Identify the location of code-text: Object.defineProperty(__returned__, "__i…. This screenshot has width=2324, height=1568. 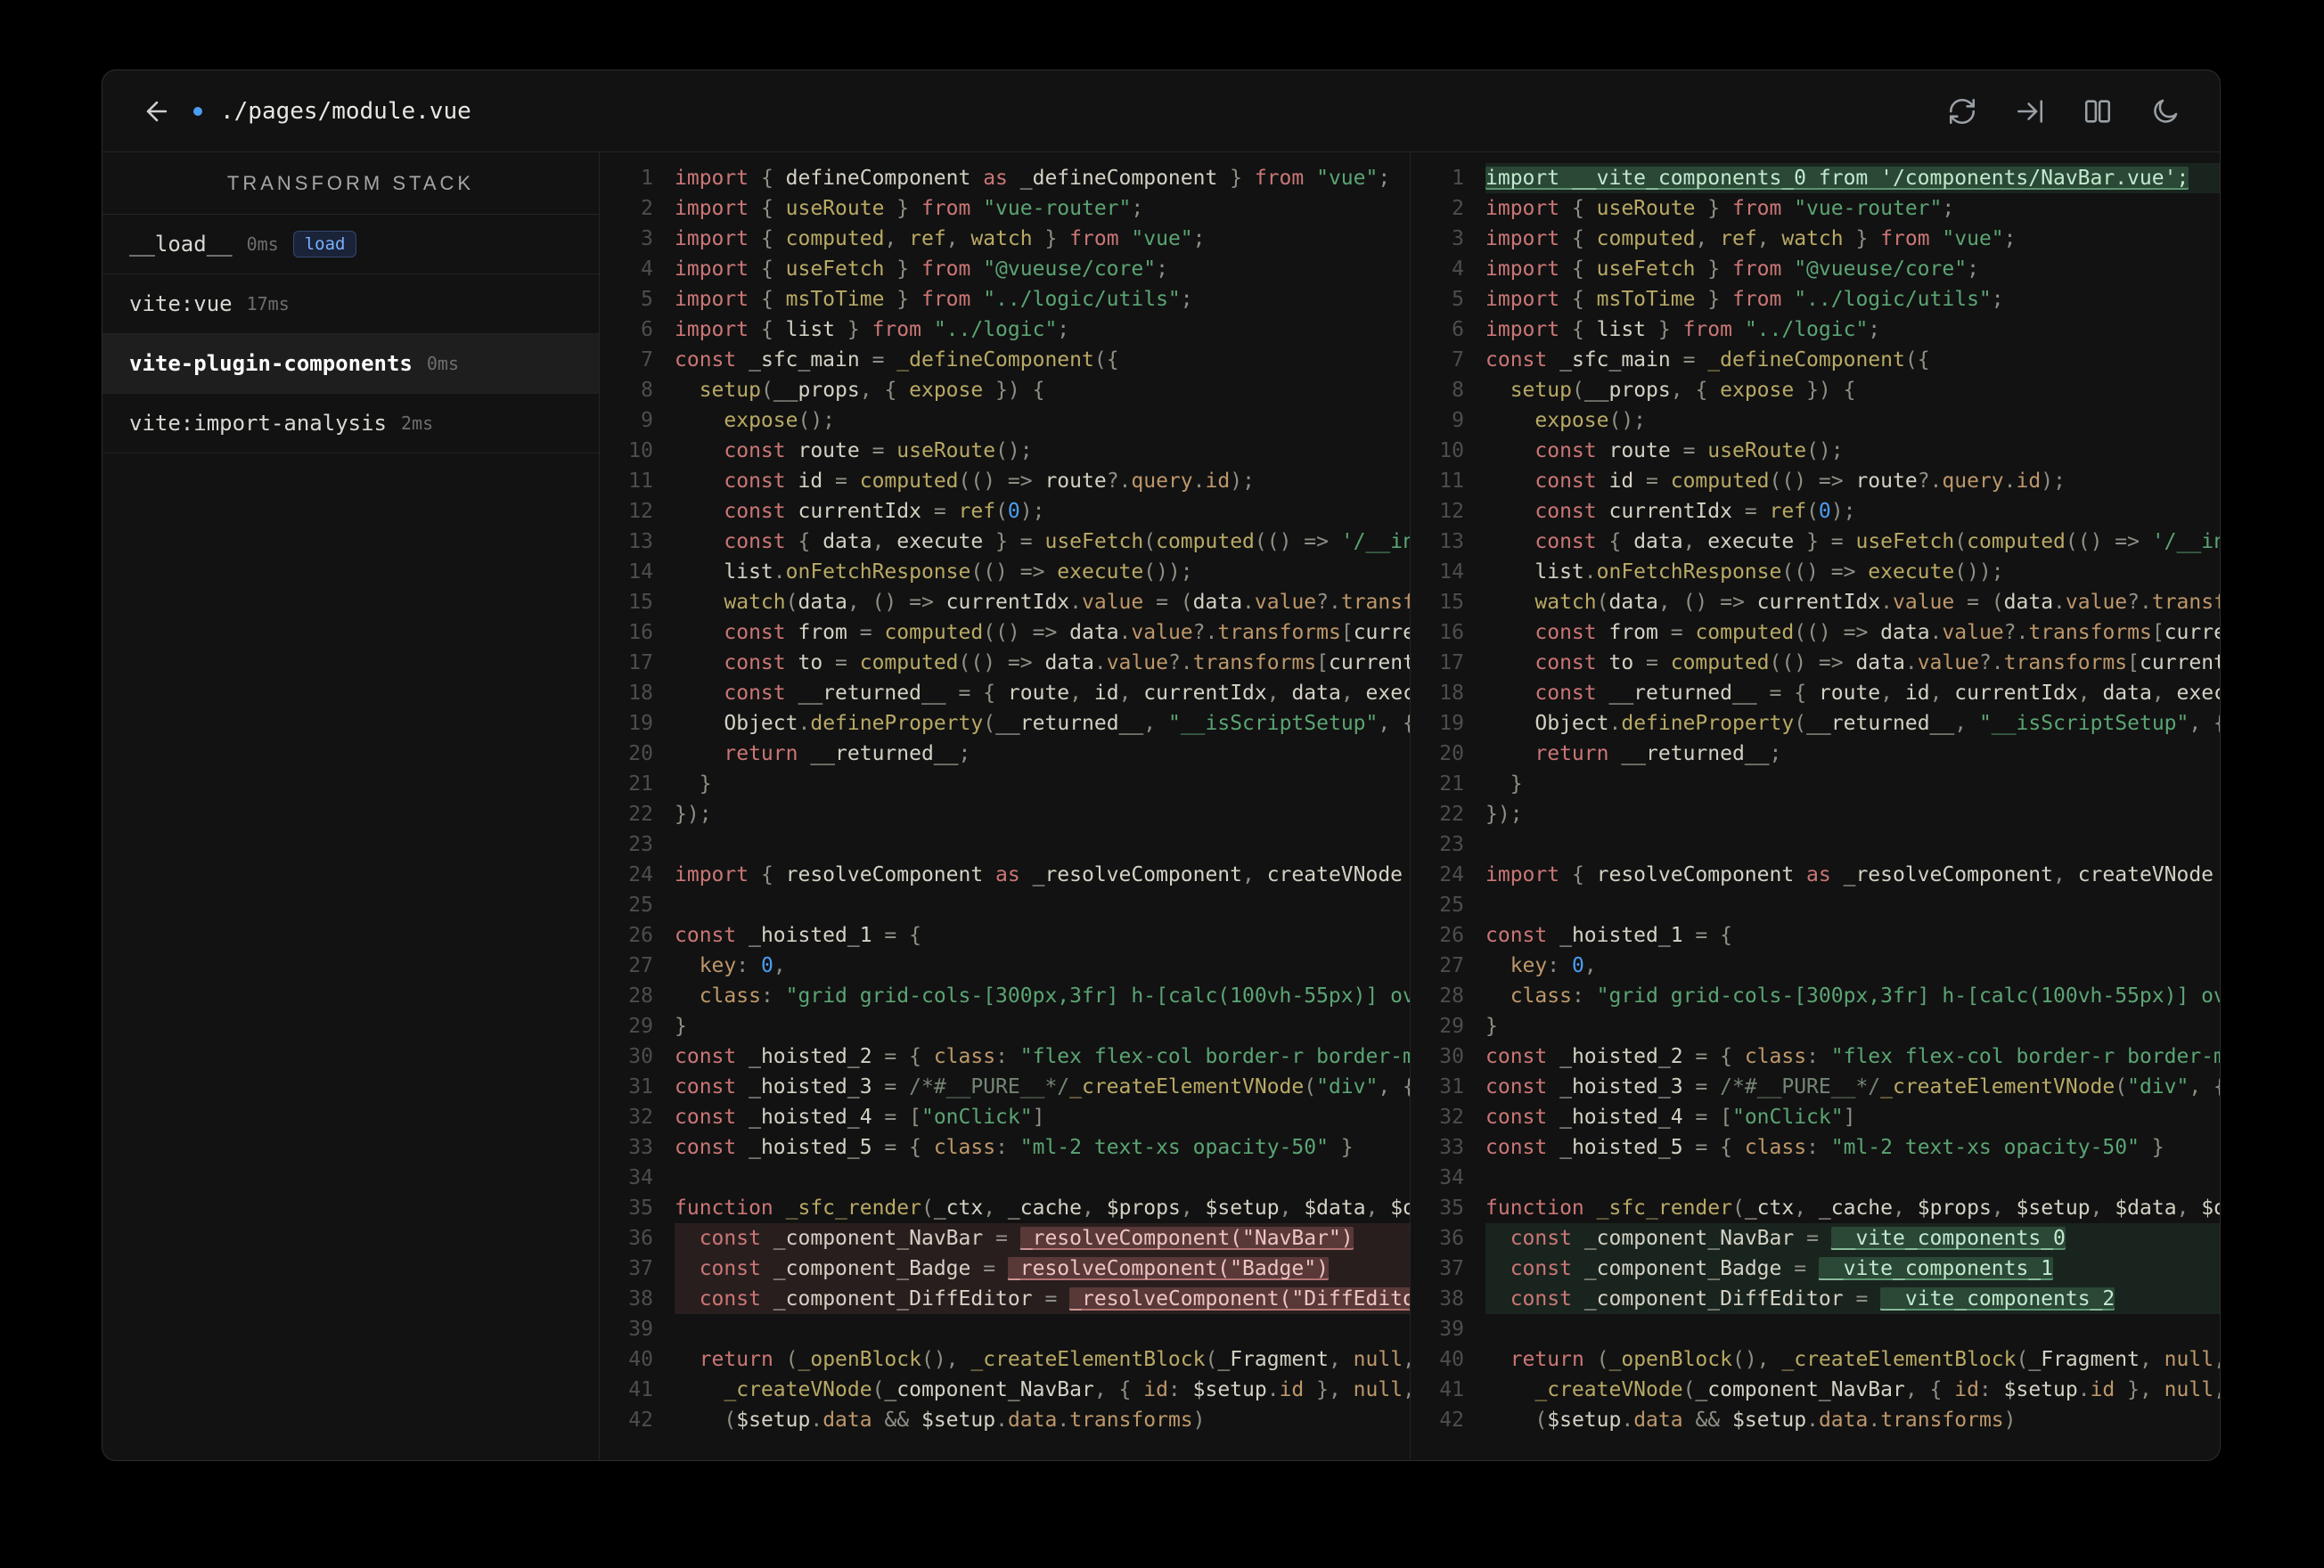
(1877, 723).